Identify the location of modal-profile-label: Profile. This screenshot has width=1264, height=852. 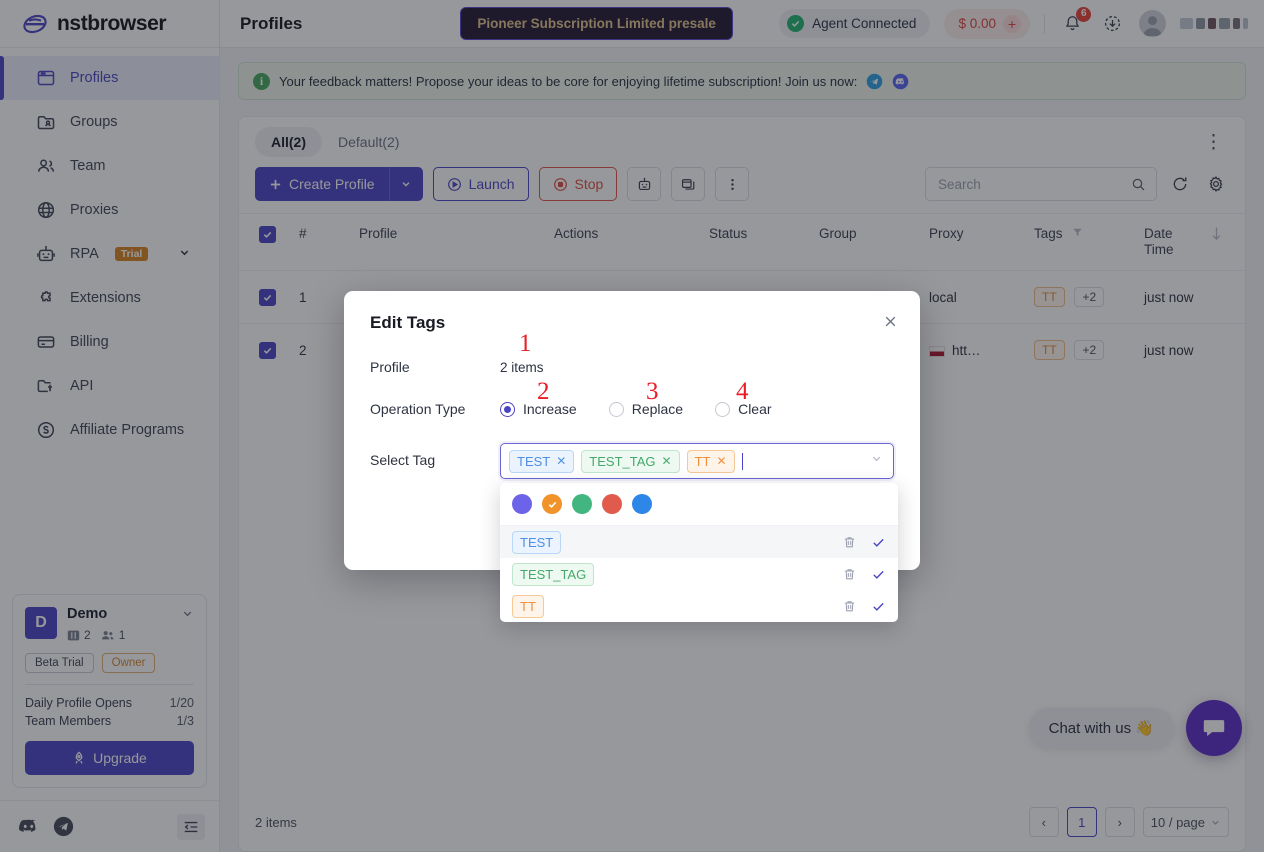
(390, 367).